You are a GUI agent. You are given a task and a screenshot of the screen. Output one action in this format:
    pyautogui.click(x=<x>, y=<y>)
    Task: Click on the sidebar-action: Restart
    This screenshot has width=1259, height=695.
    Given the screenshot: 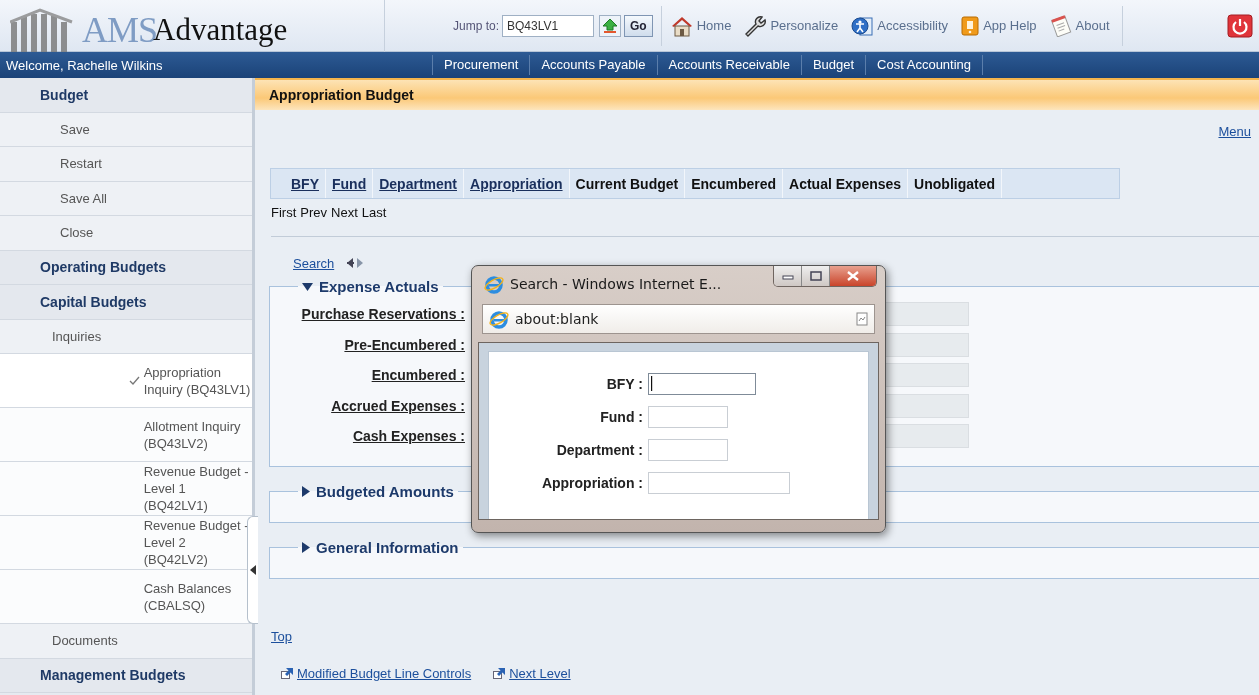 What is the action you would take?
    pyautogui.click(x=126, y=164)
    